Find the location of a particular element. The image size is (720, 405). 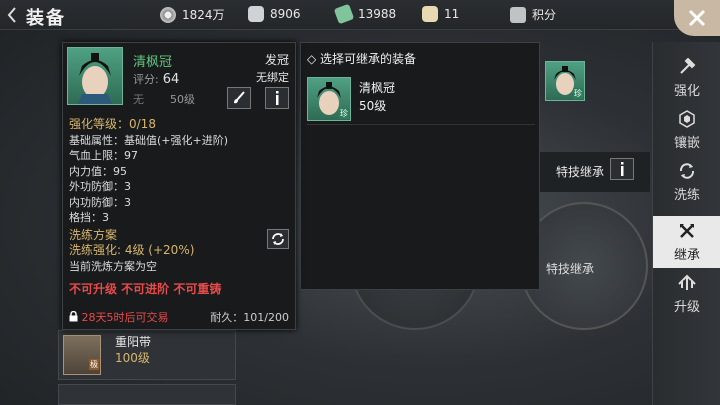

nav-inlay: 镶嵌 is located at coordinates (686, 130).